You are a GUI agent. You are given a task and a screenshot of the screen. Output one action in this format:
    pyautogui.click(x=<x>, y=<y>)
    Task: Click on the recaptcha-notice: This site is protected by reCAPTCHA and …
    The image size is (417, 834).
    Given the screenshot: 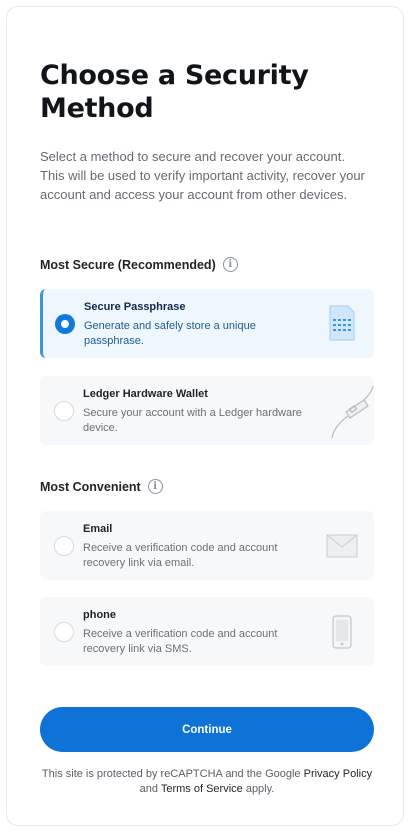 What is the action you would take?
    pyautogui.click(x=207, y=781)
    